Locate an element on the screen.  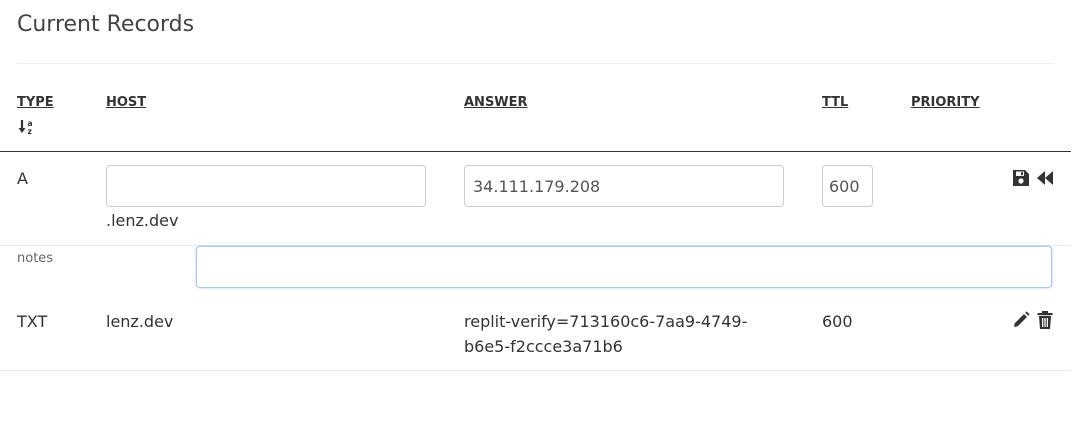
answer-input is located at coordinates (624, 186).